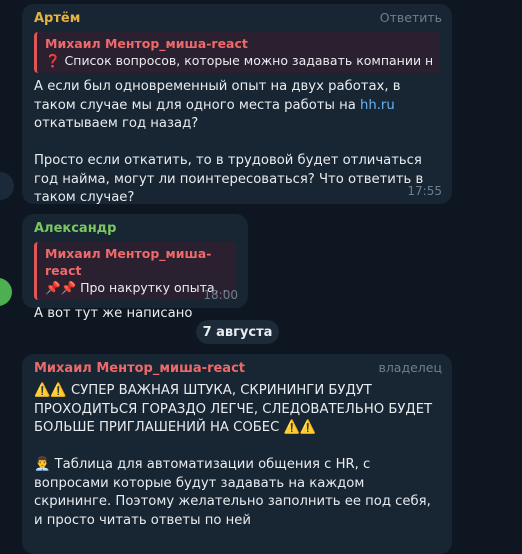  I want to click on sender-name: Александр, so click(135, 229).